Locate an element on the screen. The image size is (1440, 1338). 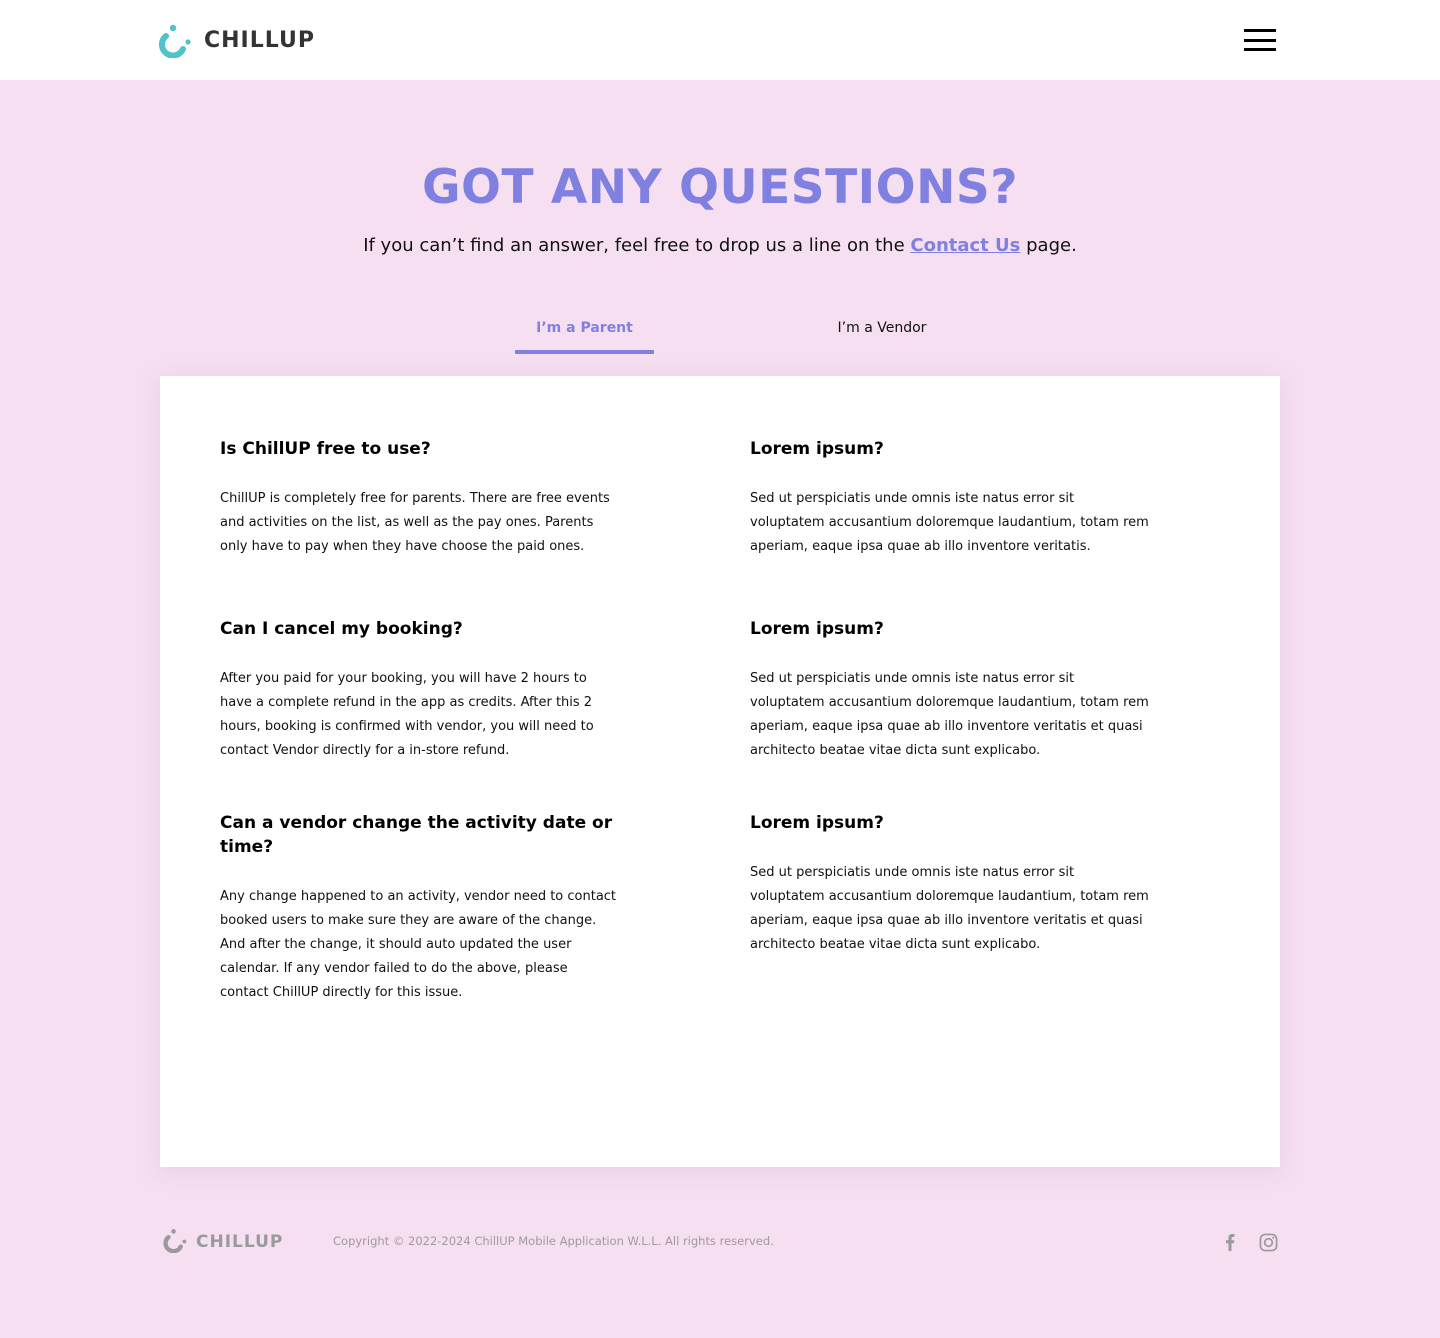
instagram-icon is located at coordinates (1268, 1242).